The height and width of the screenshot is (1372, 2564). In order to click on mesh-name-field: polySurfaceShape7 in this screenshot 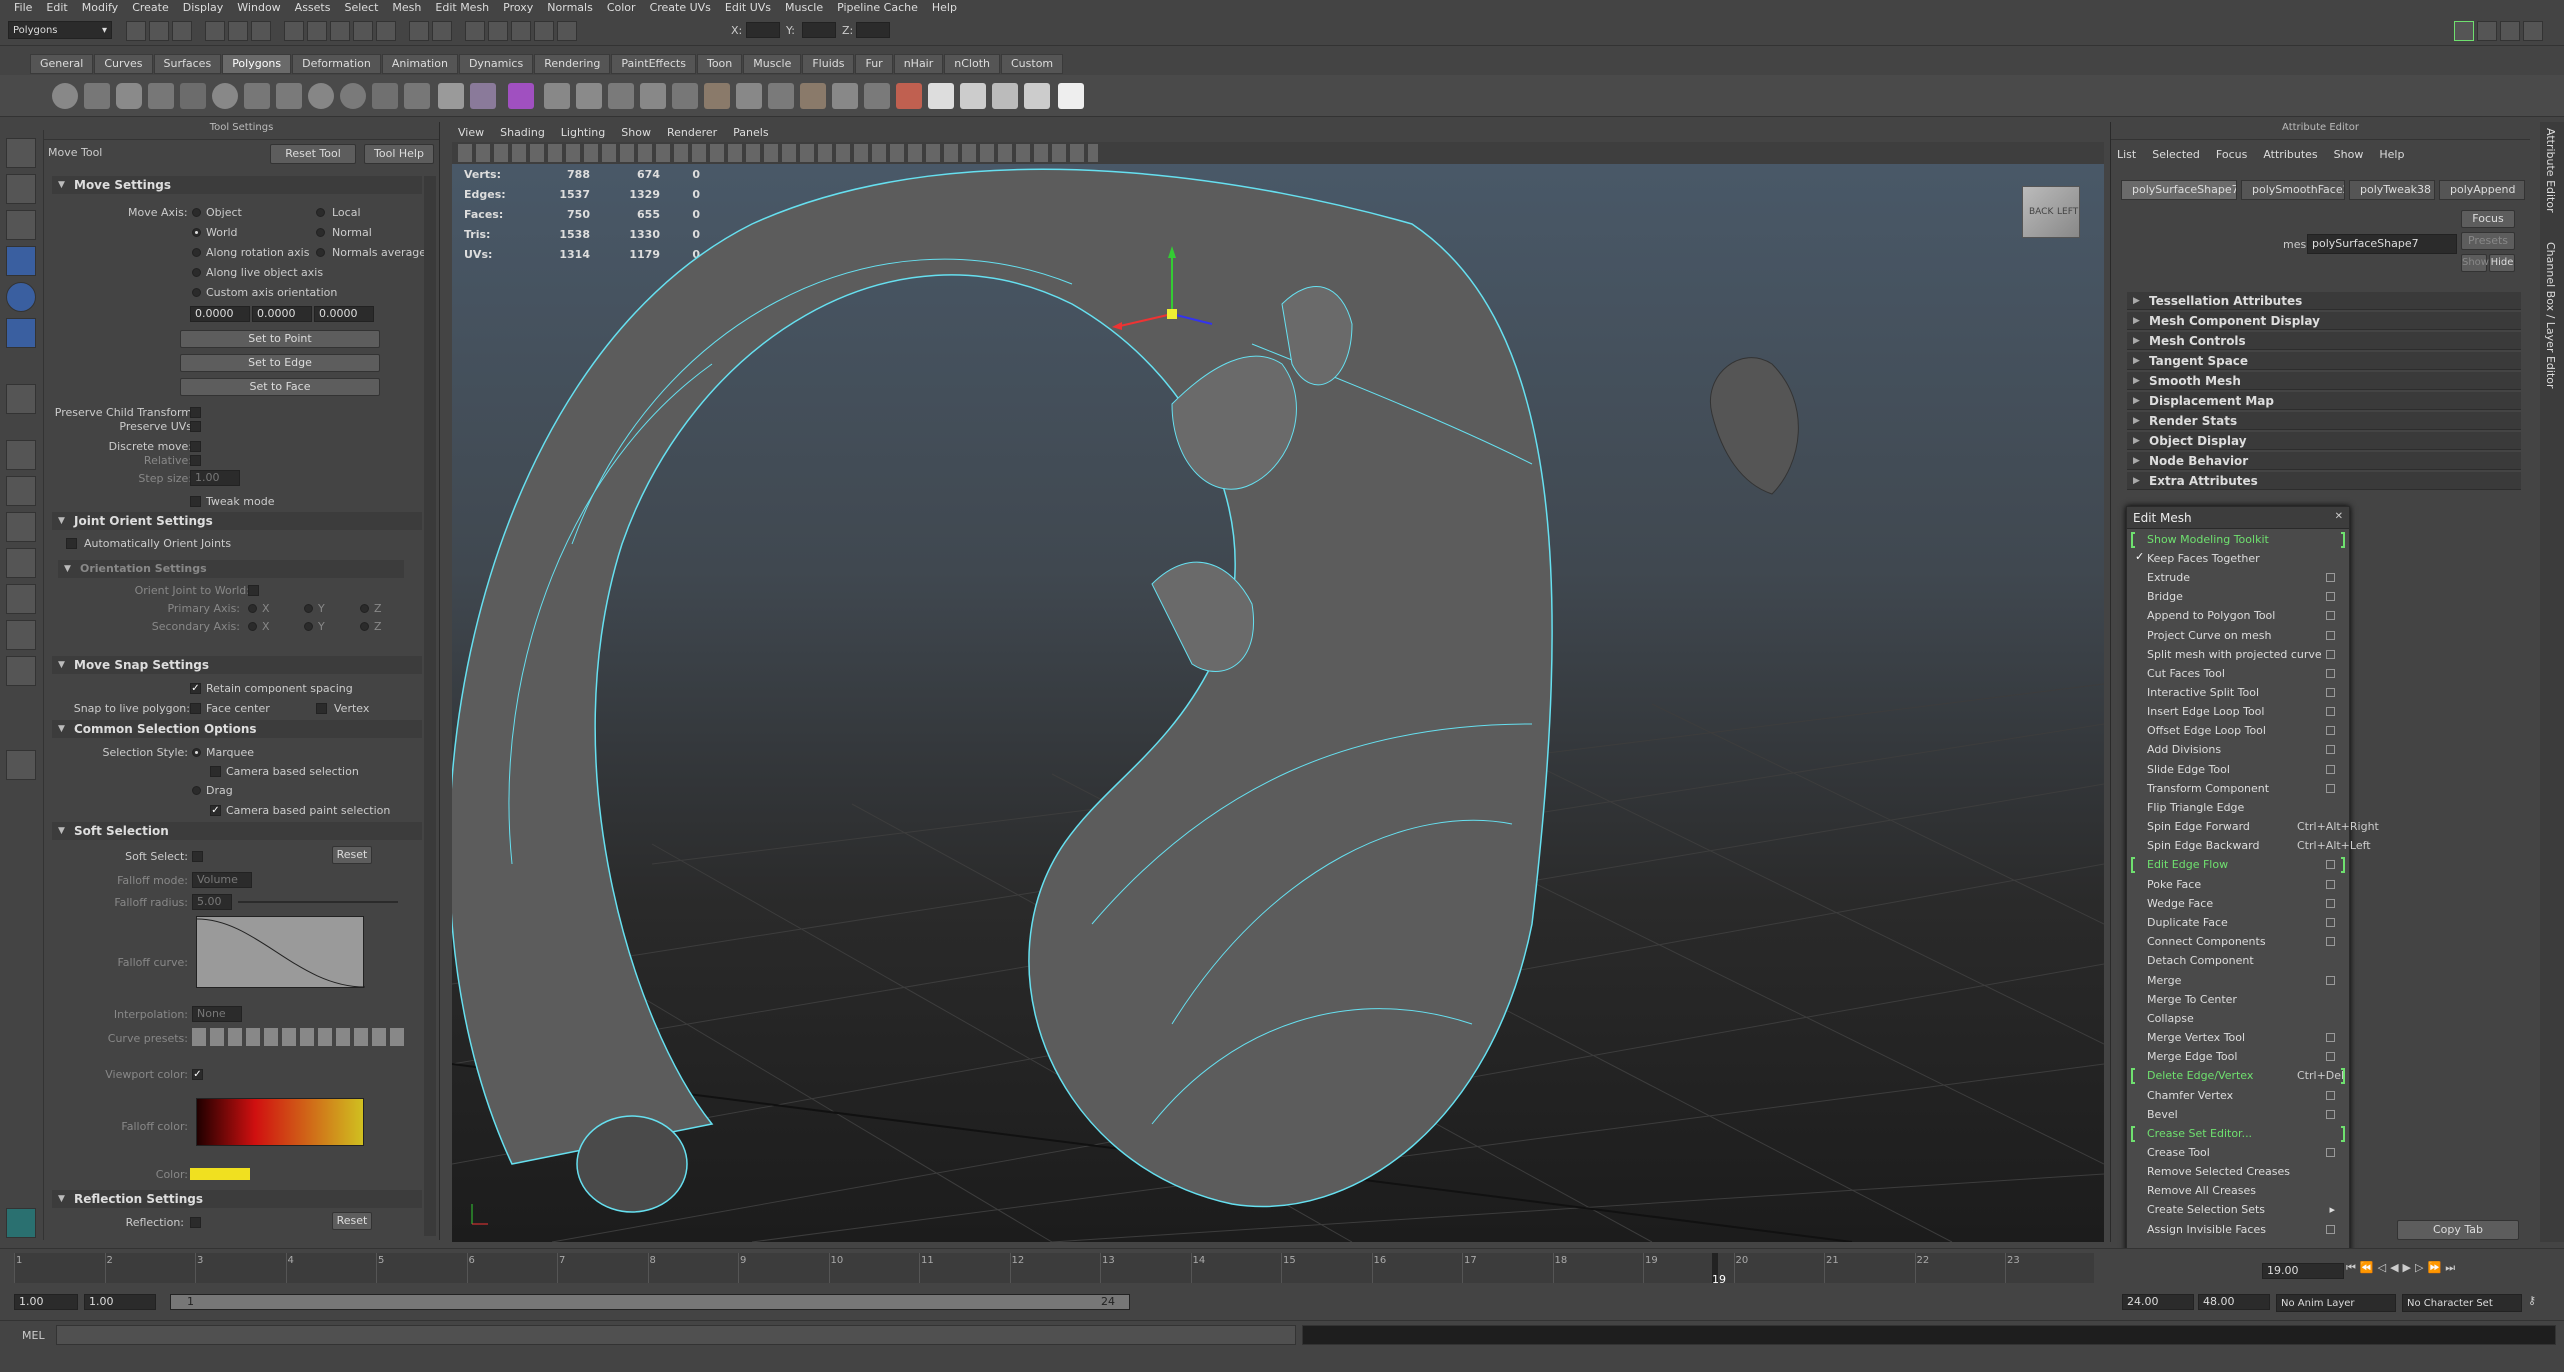, I will do `click(2382, 244)`.